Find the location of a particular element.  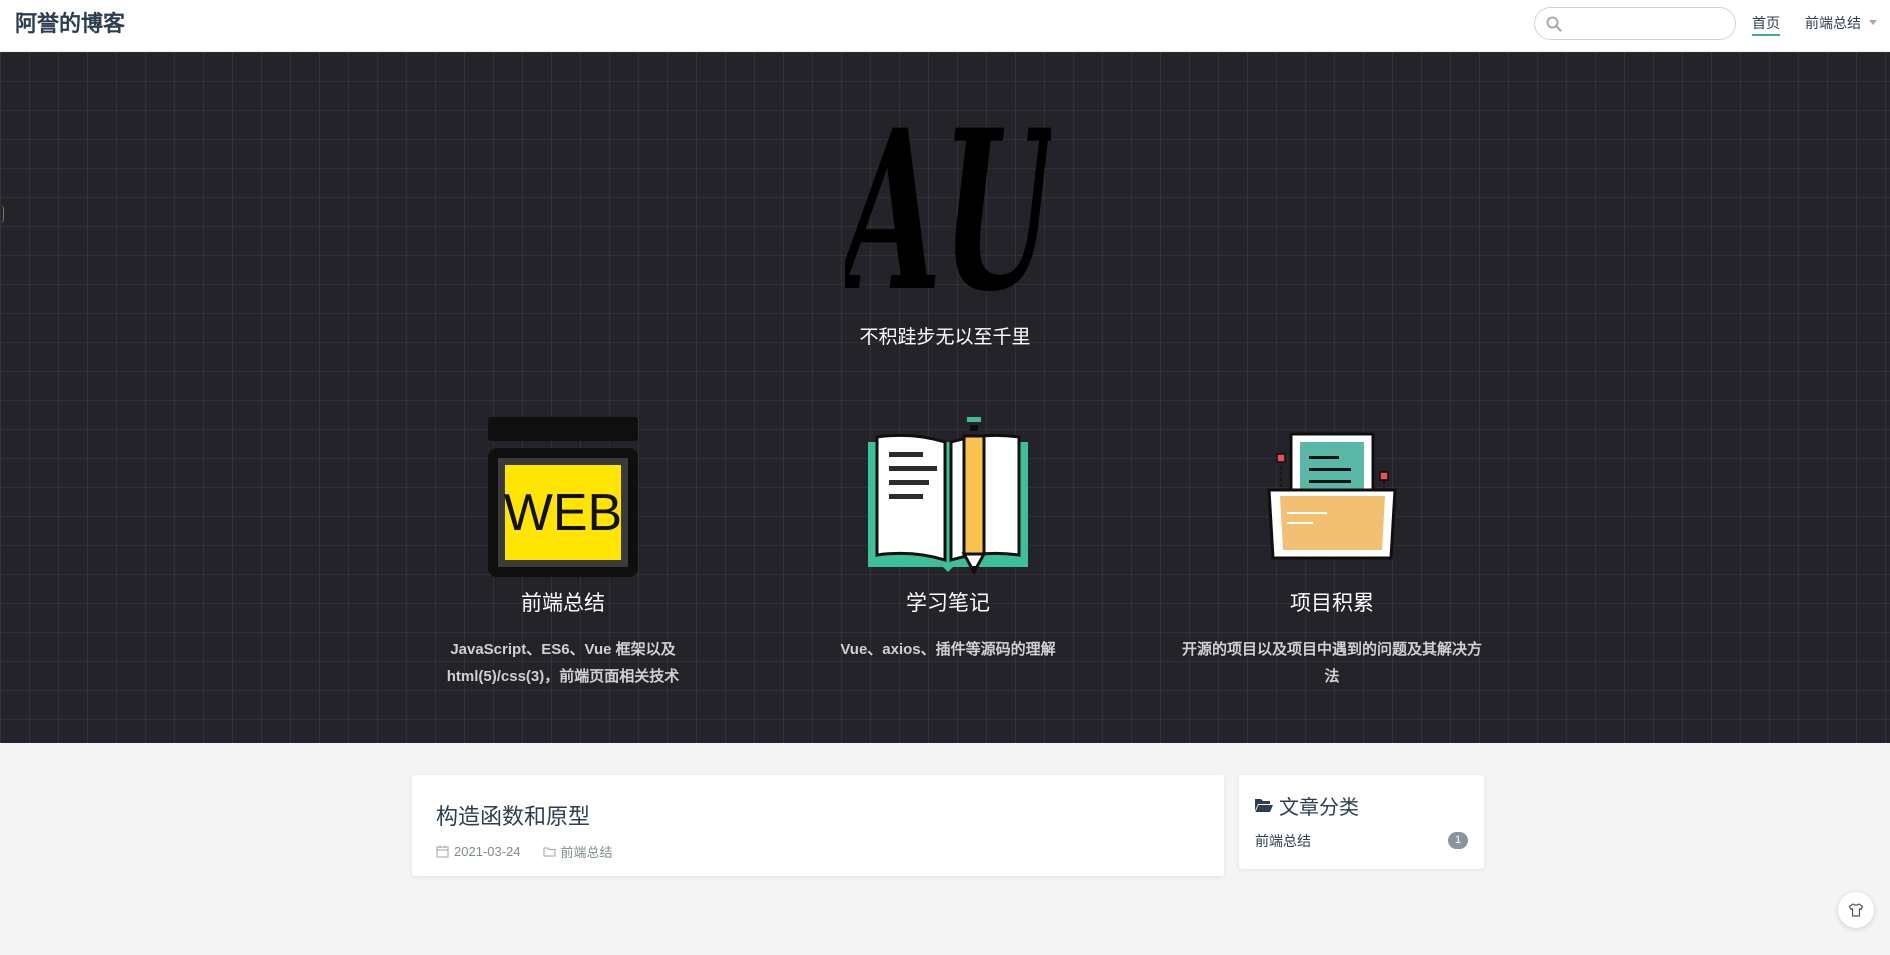

post-card: 构造函数和原型 2021-03-24 前端总结 is located at coordinates (818, 825).